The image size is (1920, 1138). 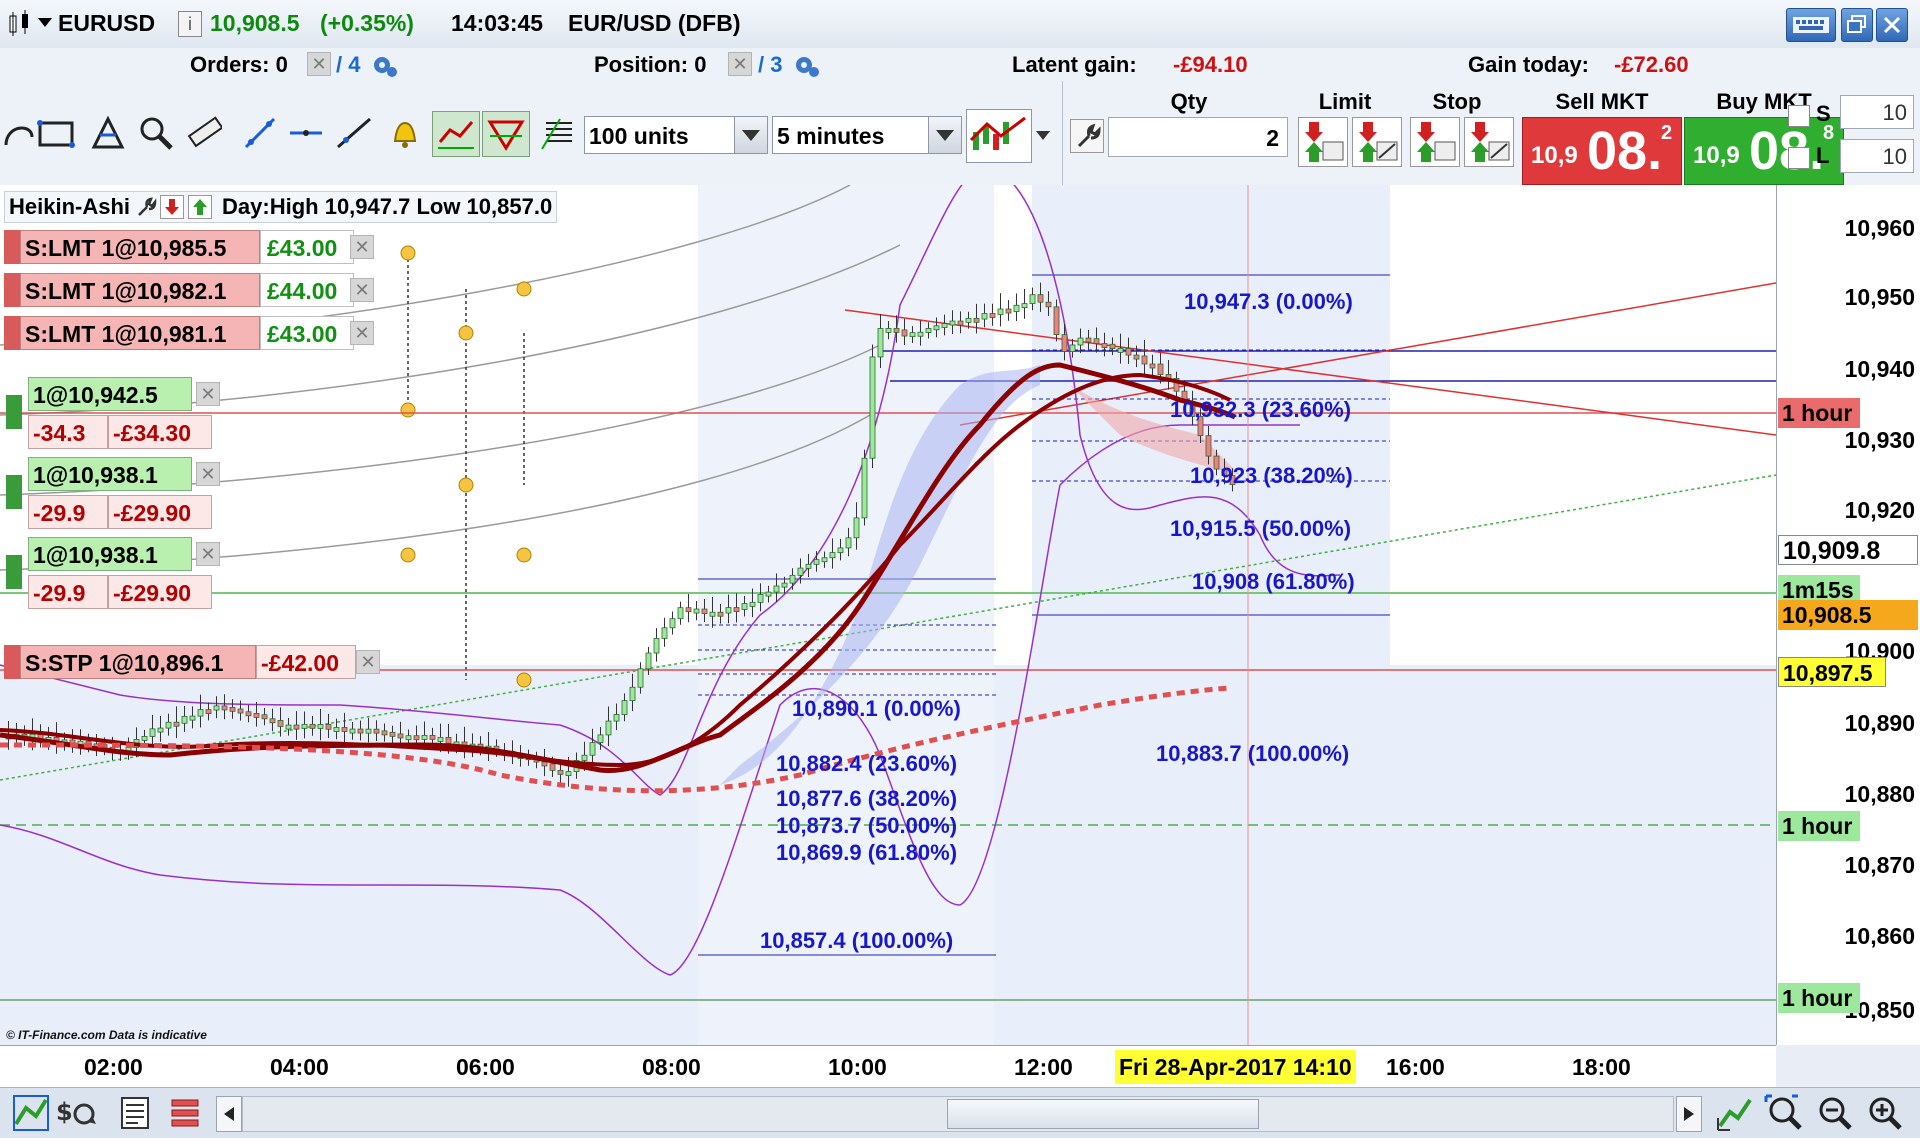 What do you see at coordinates (676, 135) in the screenshot?
I see `units-select: 100 units` at bounding box center [676, 135].